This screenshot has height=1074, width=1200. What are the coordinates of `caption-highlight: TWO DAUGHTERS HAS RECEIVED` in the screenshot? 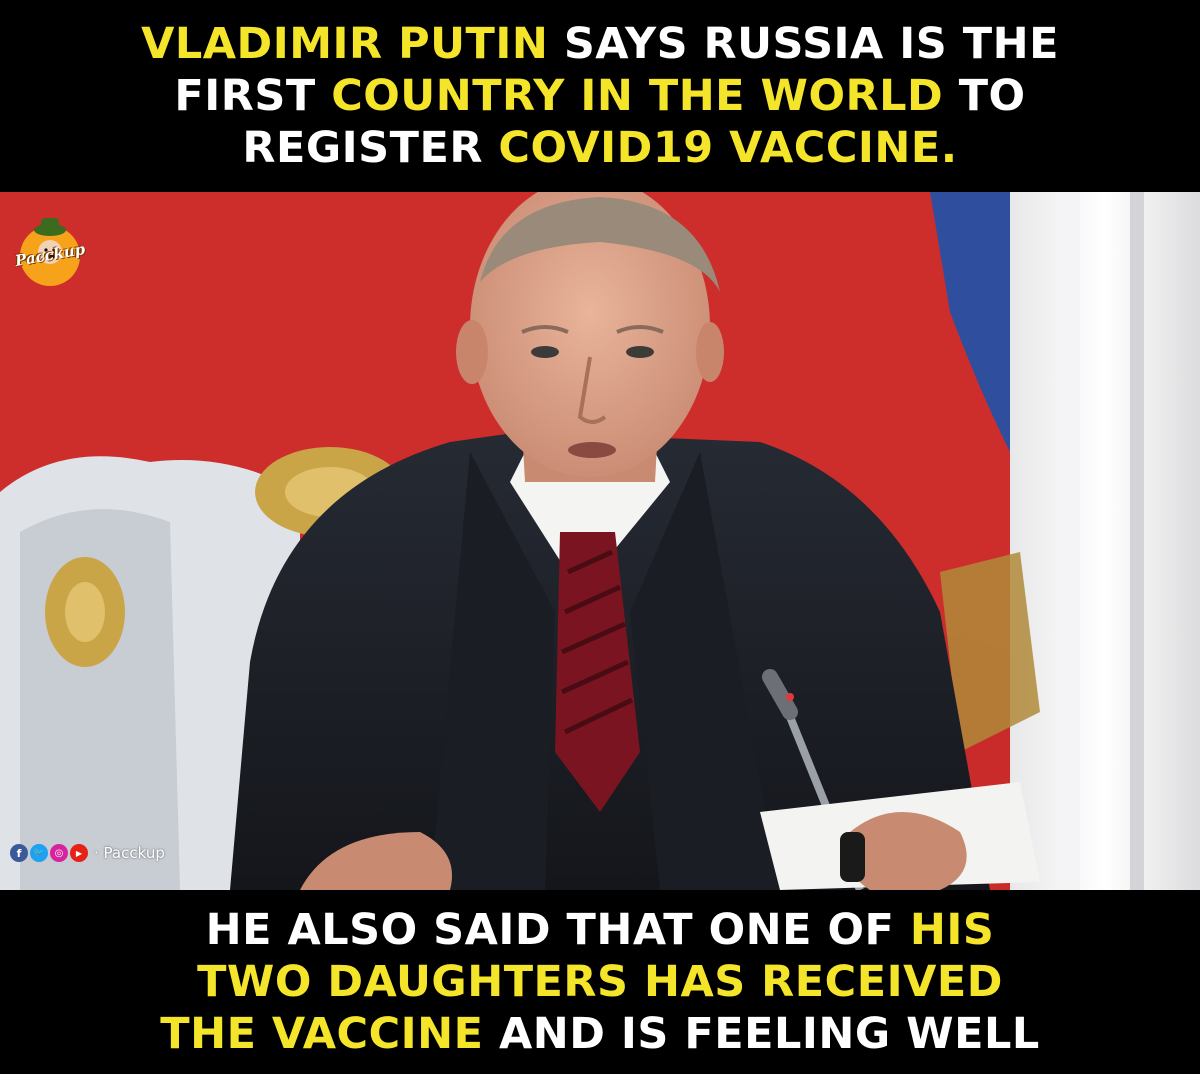 It's located at (600, 982).